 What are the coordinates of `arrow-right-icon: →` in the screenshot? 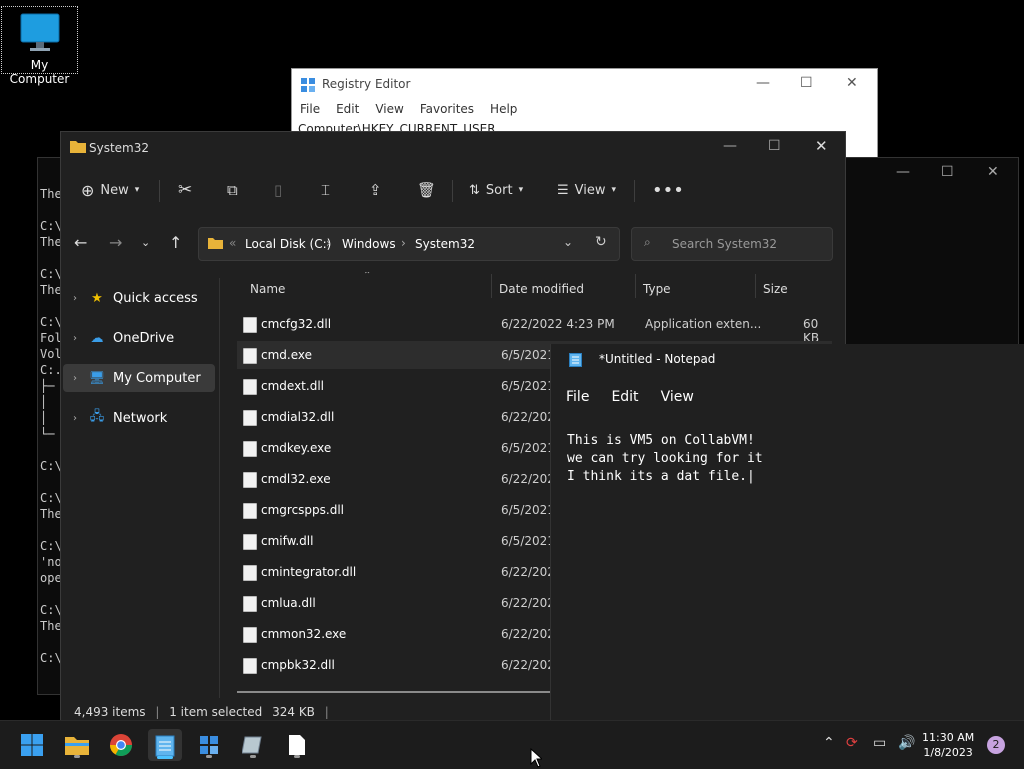 It's located at (116, 242).